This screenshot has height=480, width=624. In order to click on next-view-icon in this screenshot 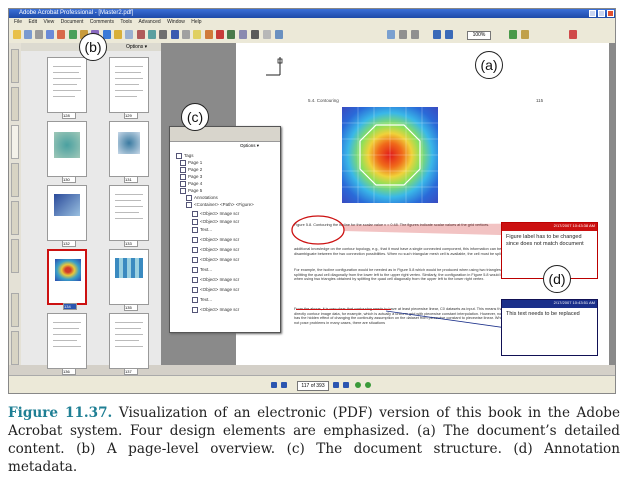, I will do `click(368, 385)`.